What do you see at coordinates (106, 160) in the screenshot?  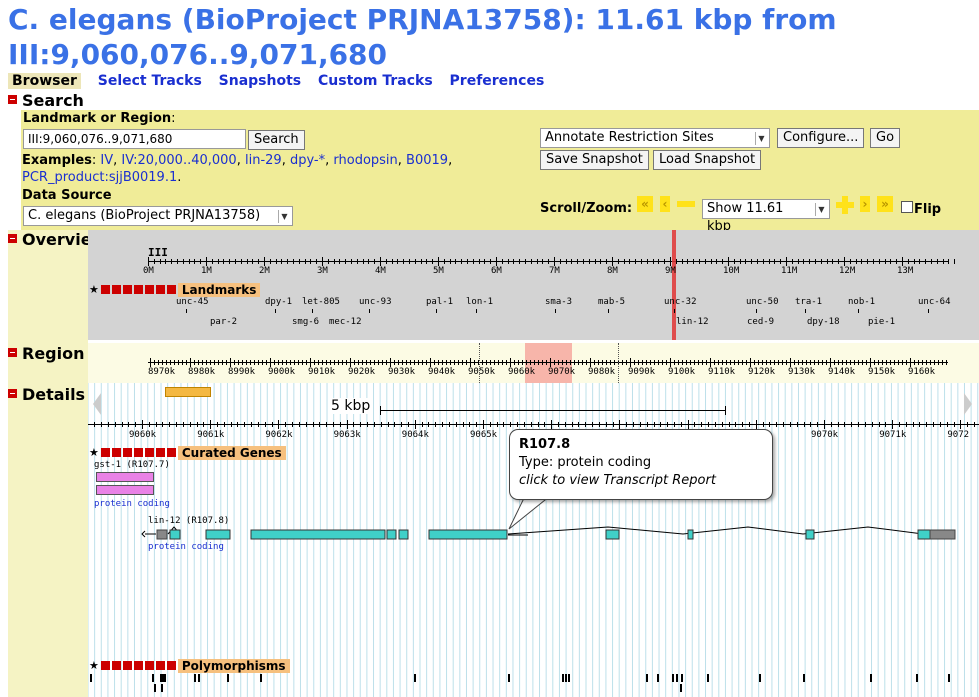 I see `example-link: IV` at bounding box center [106, 160].